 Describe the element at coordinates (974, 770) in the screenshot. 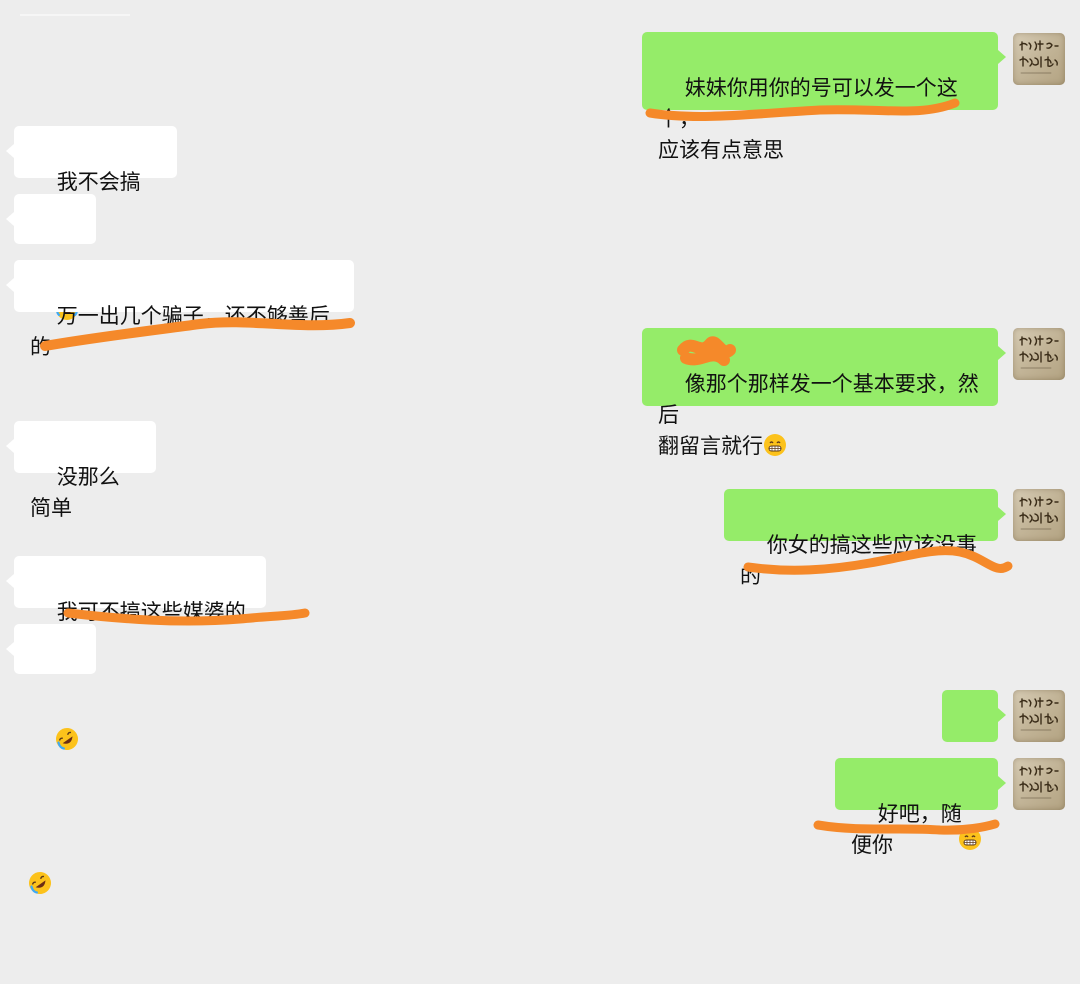

I see `message-bubble-outgoing` at that location.